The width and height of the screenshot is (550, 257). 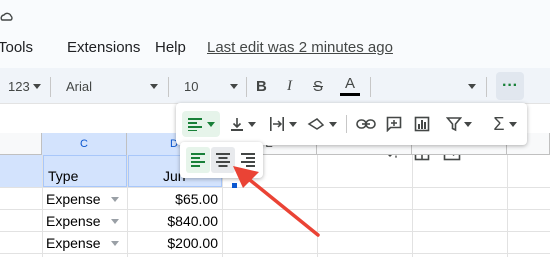 What do you see at coordinates (318, 86) in the screenshot?
I see `strikethrough-icon: S` at bounding box center [318, 86].